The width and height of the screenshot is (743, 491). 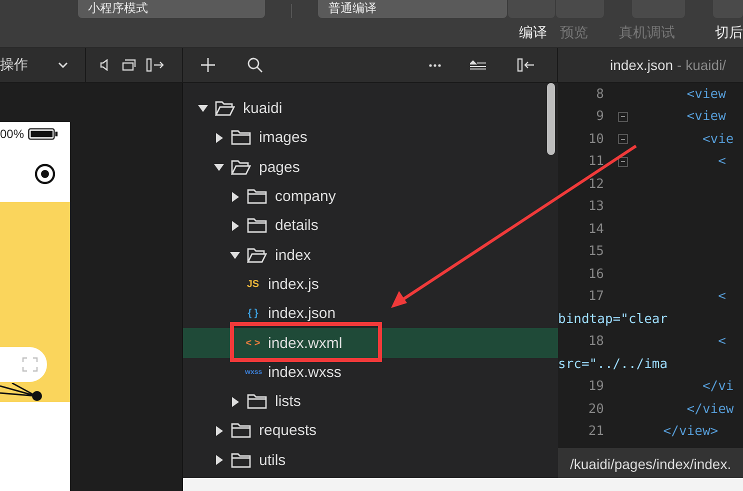 I want to click on line-number: 8, so click(x=599, y=94).